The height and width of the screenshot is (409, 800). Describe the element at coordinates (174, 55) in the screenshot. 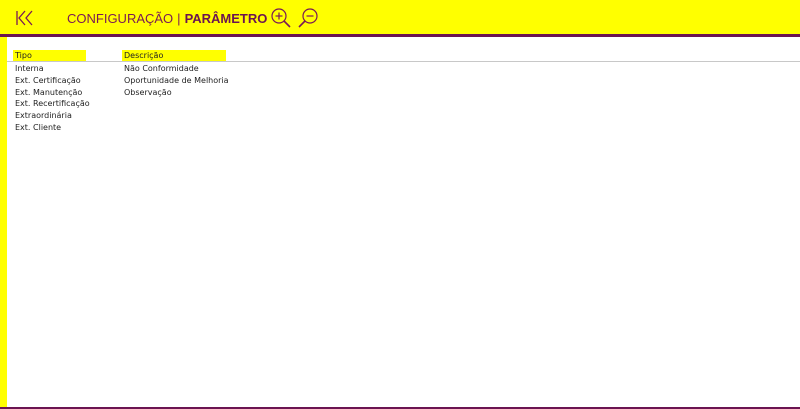

I see `descricao-column-header: Descrição` at that location.